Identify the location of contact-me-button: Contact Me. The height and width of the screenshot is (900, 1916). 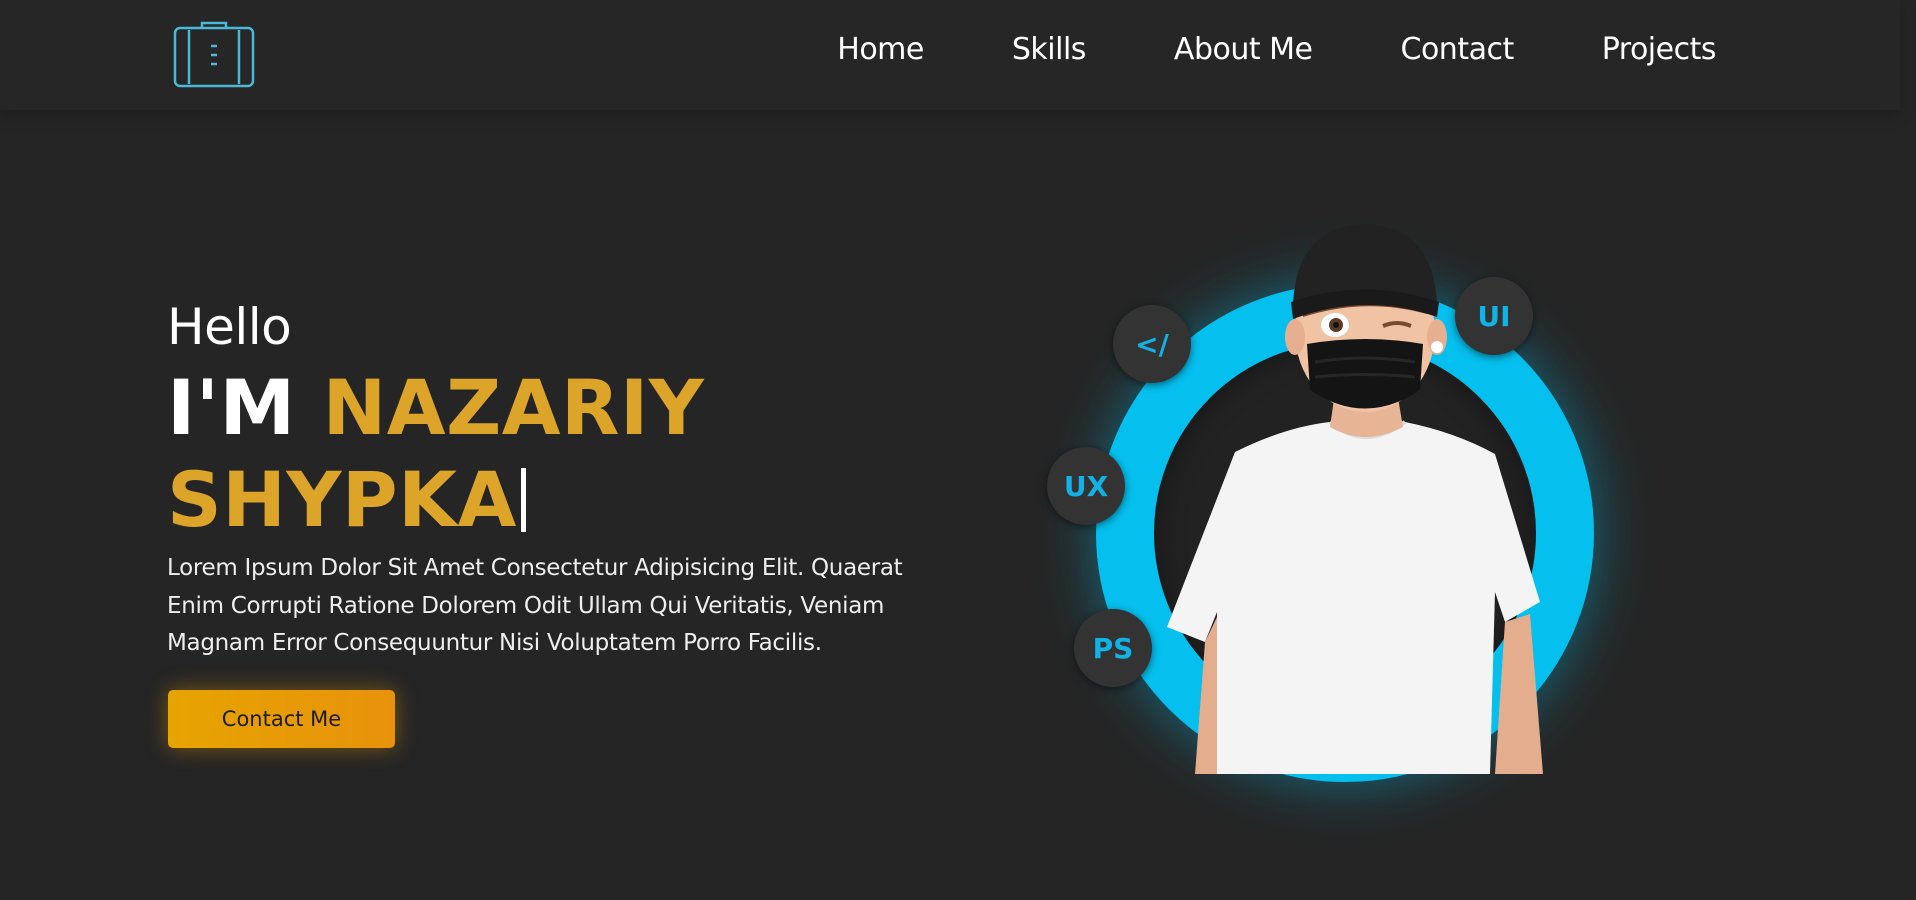
(281, 719).